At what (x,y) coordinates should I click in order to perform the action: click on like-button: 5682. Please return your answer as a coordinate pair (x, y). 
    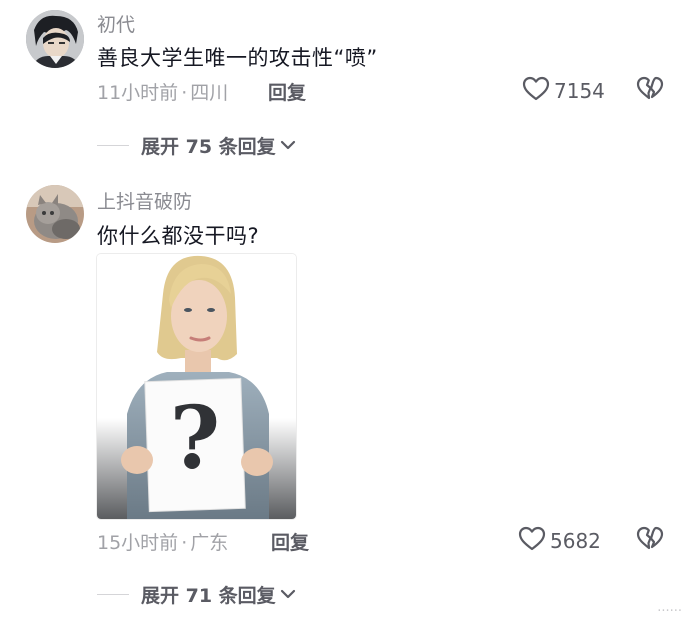
    Looking at the image, I should click on (559, 541).